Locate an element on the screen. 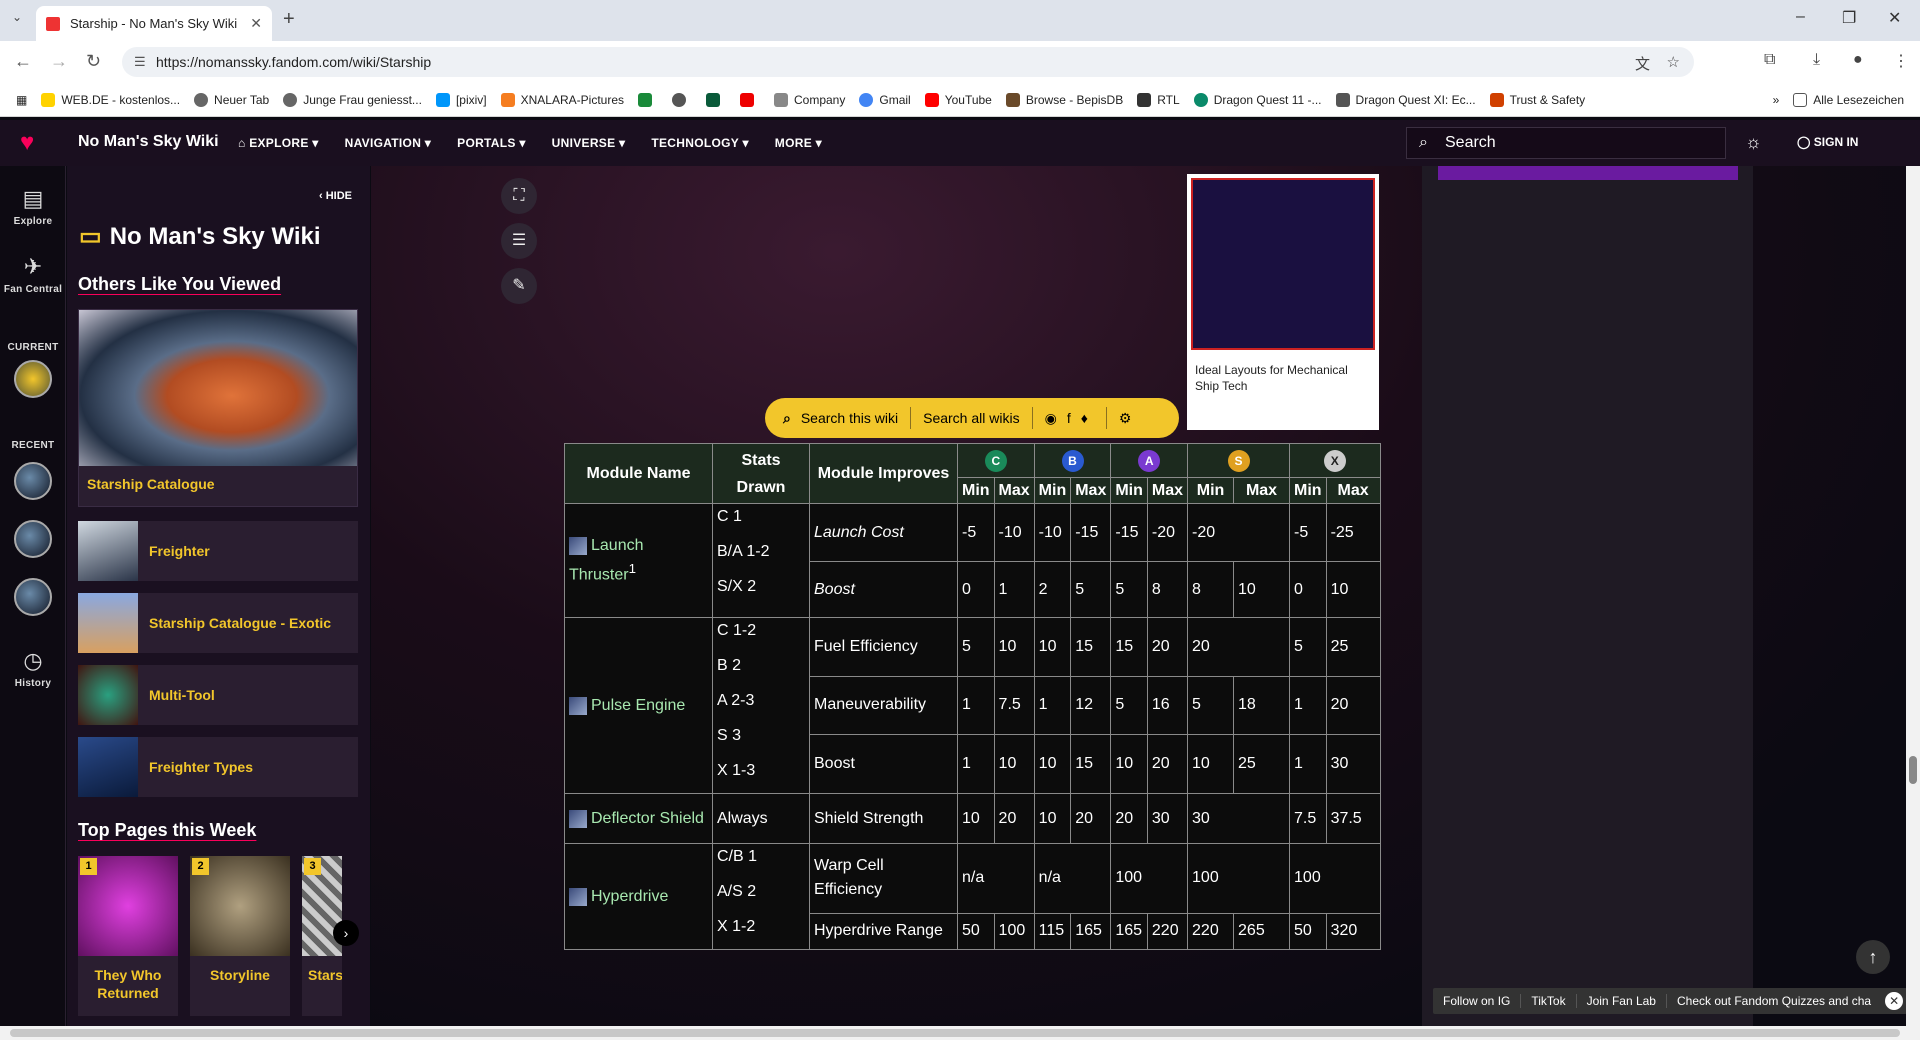 The image size is (1920, 1040). forward-icon: → is located at coordinates (59, 61).